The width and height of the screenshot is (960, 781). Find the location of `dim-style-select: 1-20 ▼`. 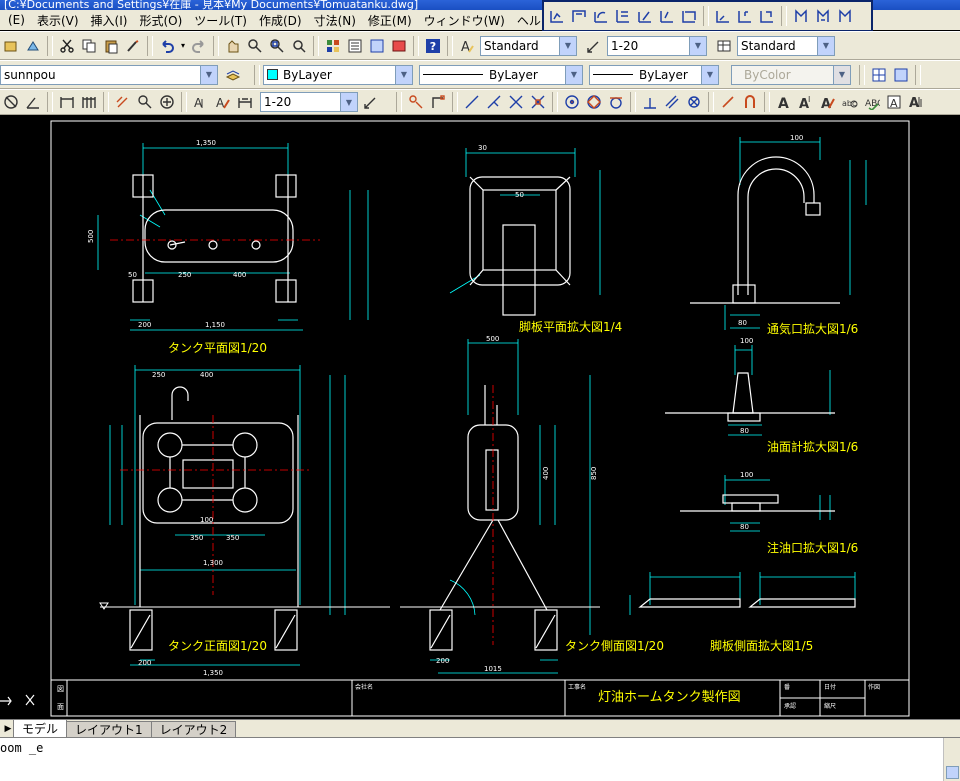

dim-style-select: 1-20 ▼ is located at coordinates (657, 45).